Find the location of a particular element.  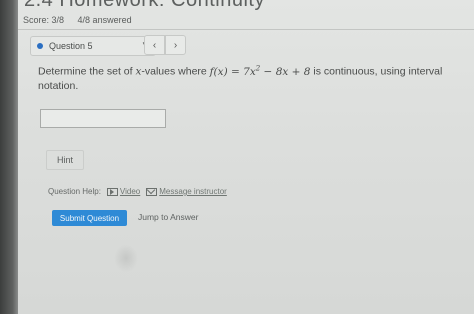

answered-text: 4/8 answered is located at coordinates (104, 20).